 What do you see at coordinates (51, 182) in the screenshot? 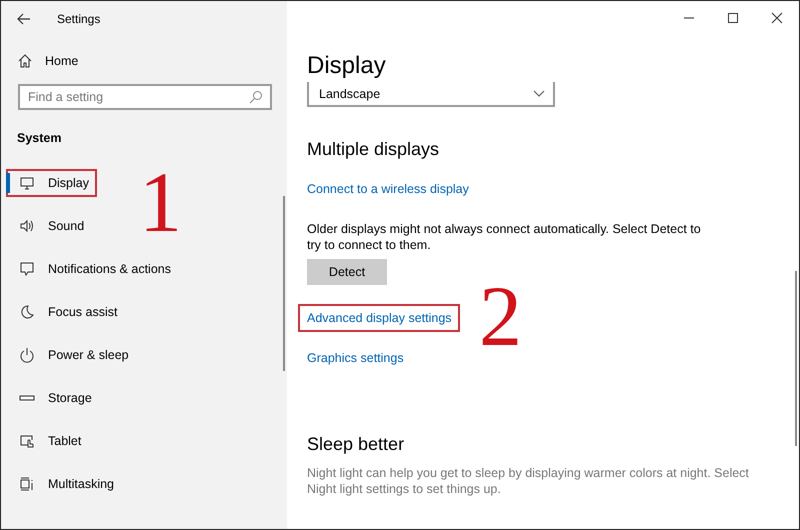
I see `sidebar-item: Display` at bounding box center [51, 182].